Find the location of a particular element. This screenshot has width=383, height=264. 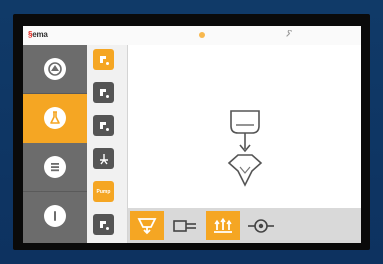

person-icon is located at coordinates (103, 158).